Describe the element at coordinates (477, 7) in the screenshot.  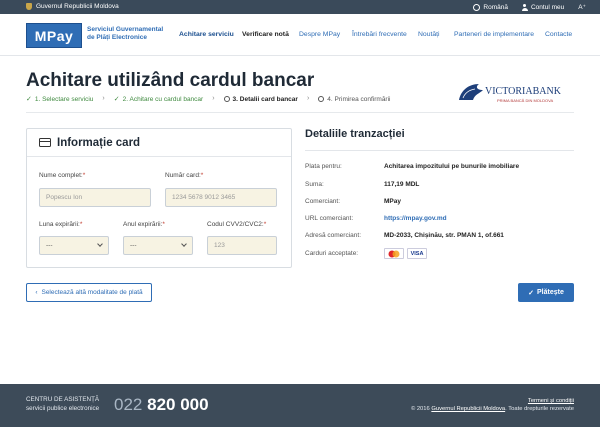
I see `globe-icon` at that location.